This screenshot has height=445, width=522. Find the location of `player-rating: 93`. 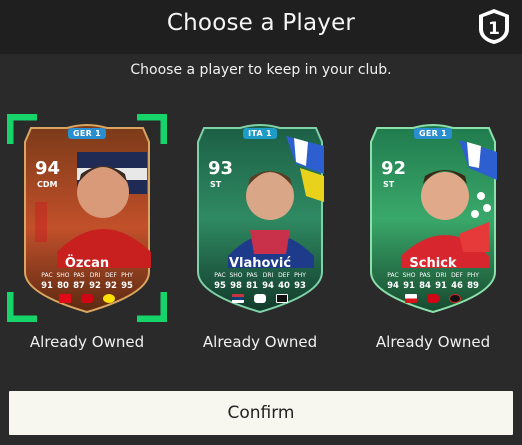

player-rating: 93 is located at coordinates (221, 168).